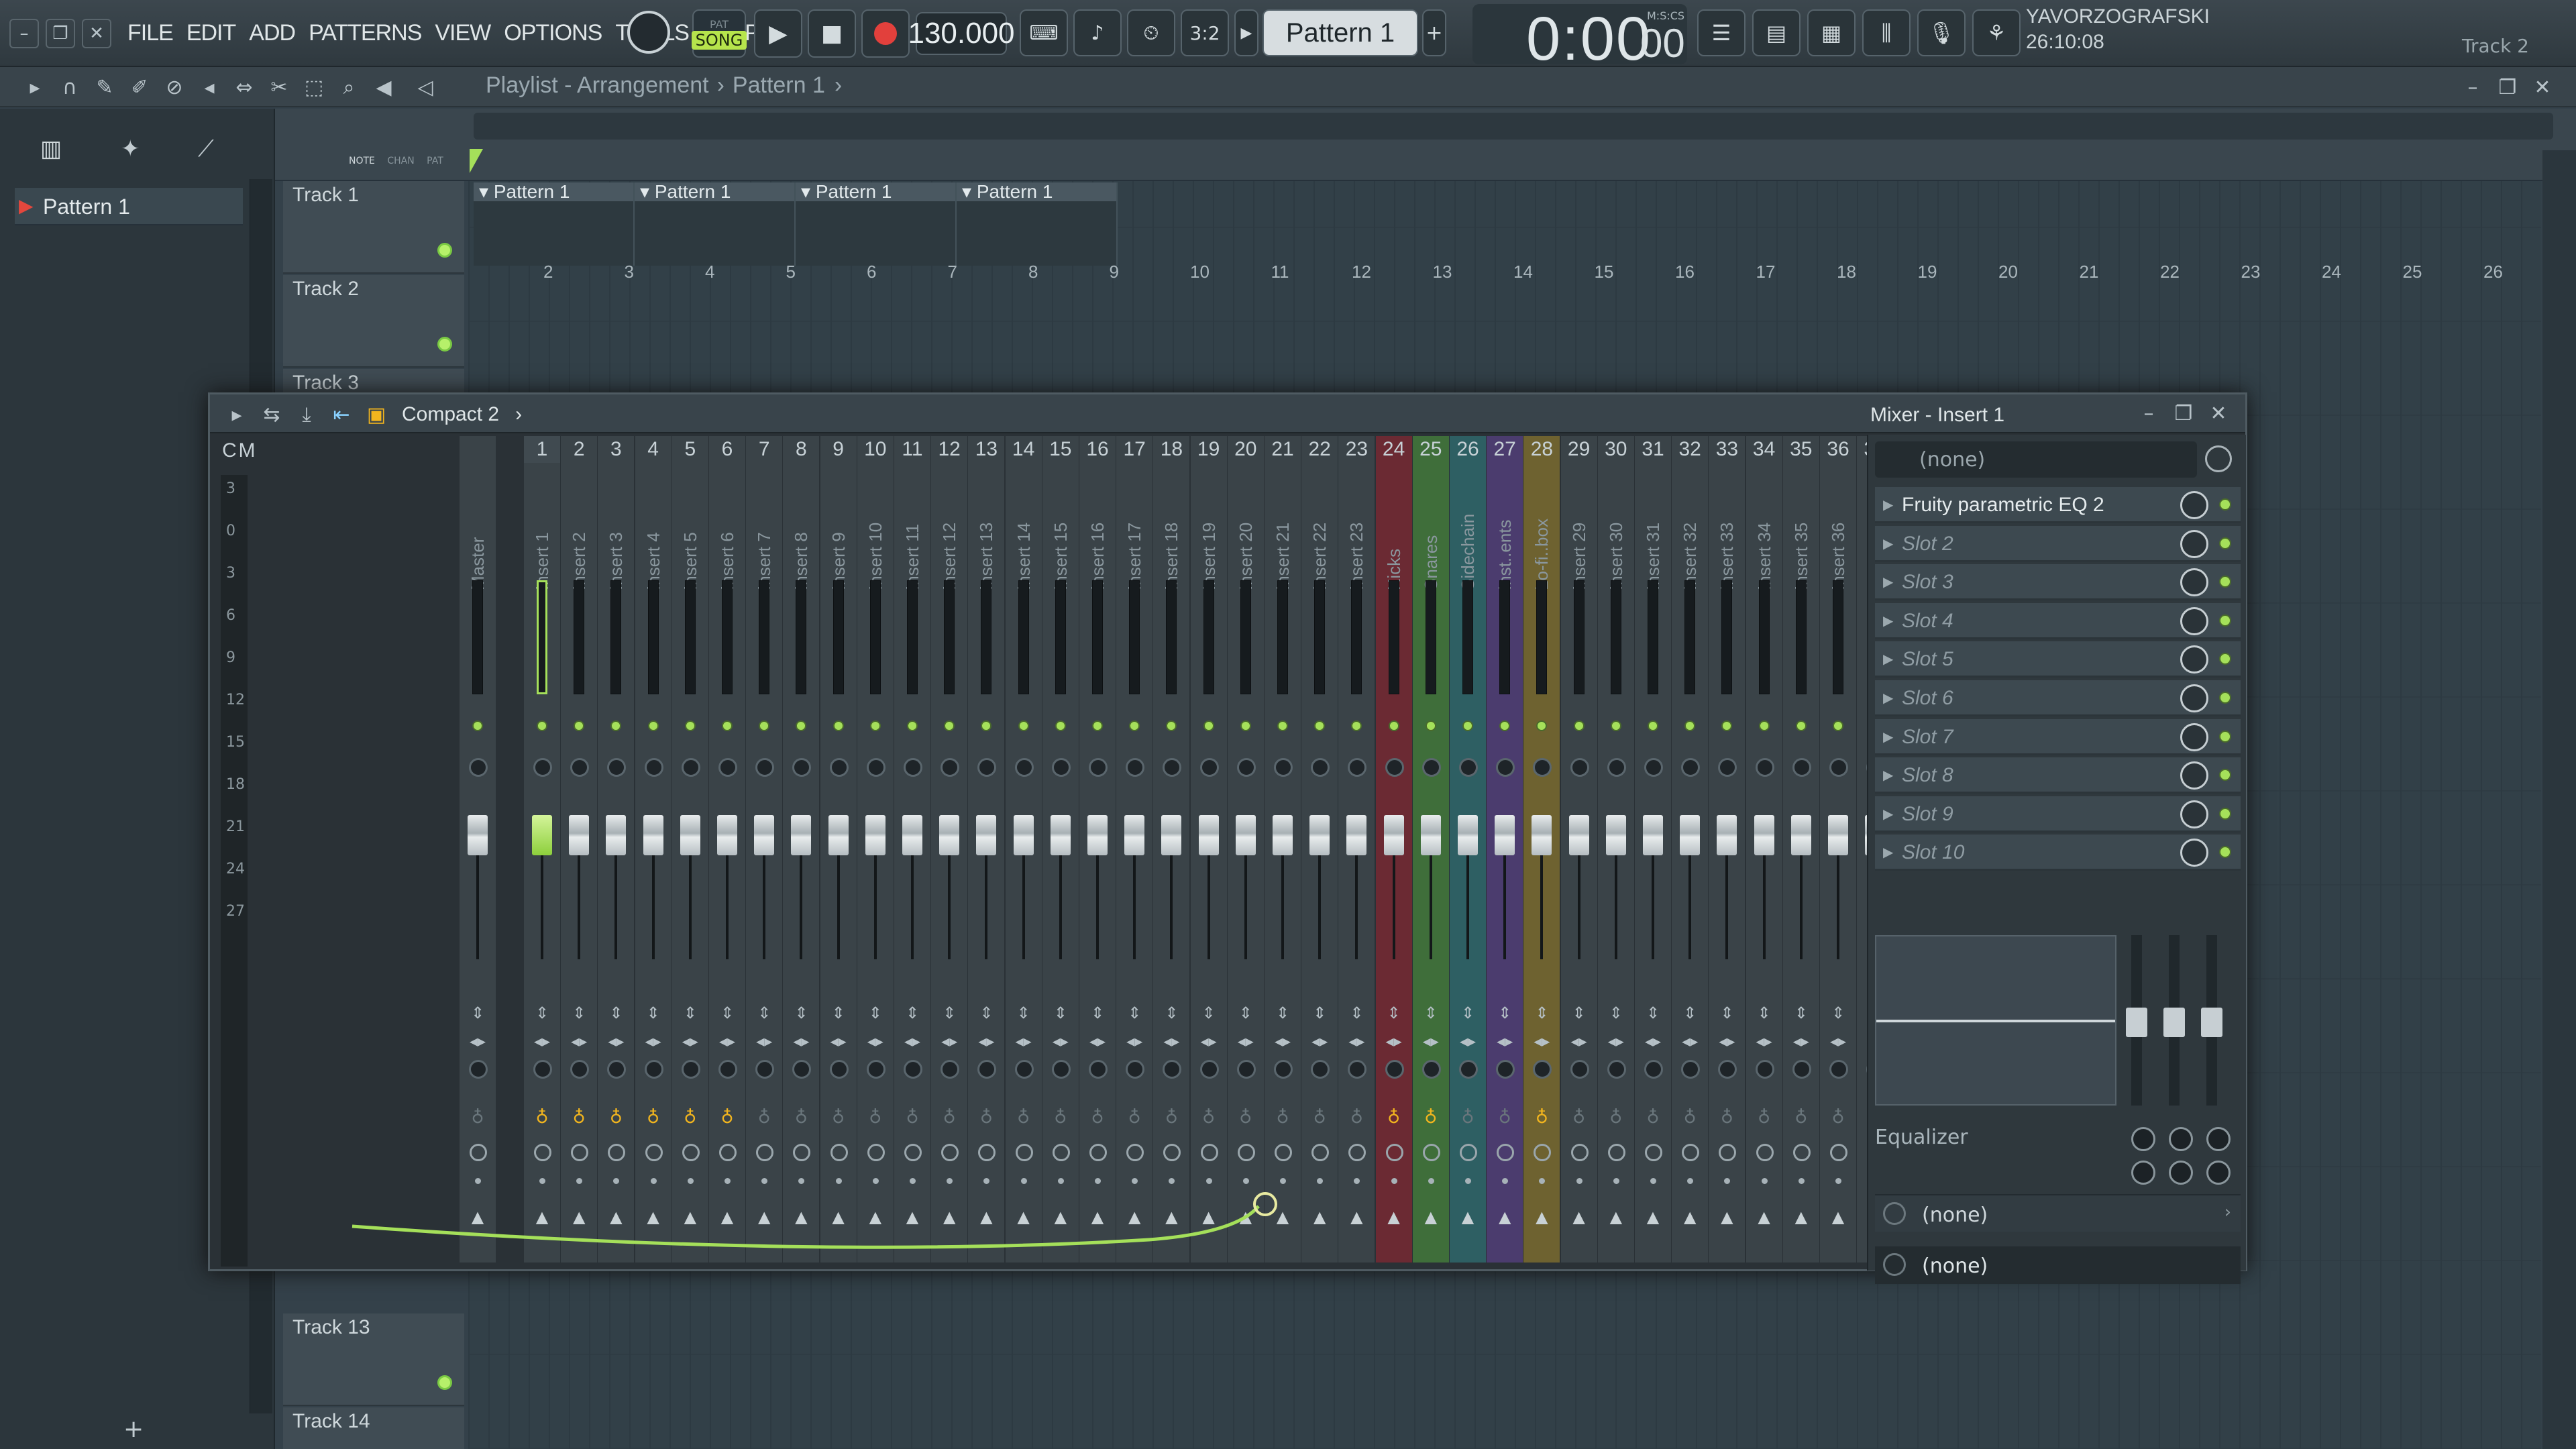 Image resolution: width=2576 pixels, height=1449 pixels. What do you see at coordinates (1505, 849) in the screenshot?
I see `mixer-insert-strip: 27 Inst..ents ⇕ ◂▸ ♁ ▲` at bounding box center [1505, 849].